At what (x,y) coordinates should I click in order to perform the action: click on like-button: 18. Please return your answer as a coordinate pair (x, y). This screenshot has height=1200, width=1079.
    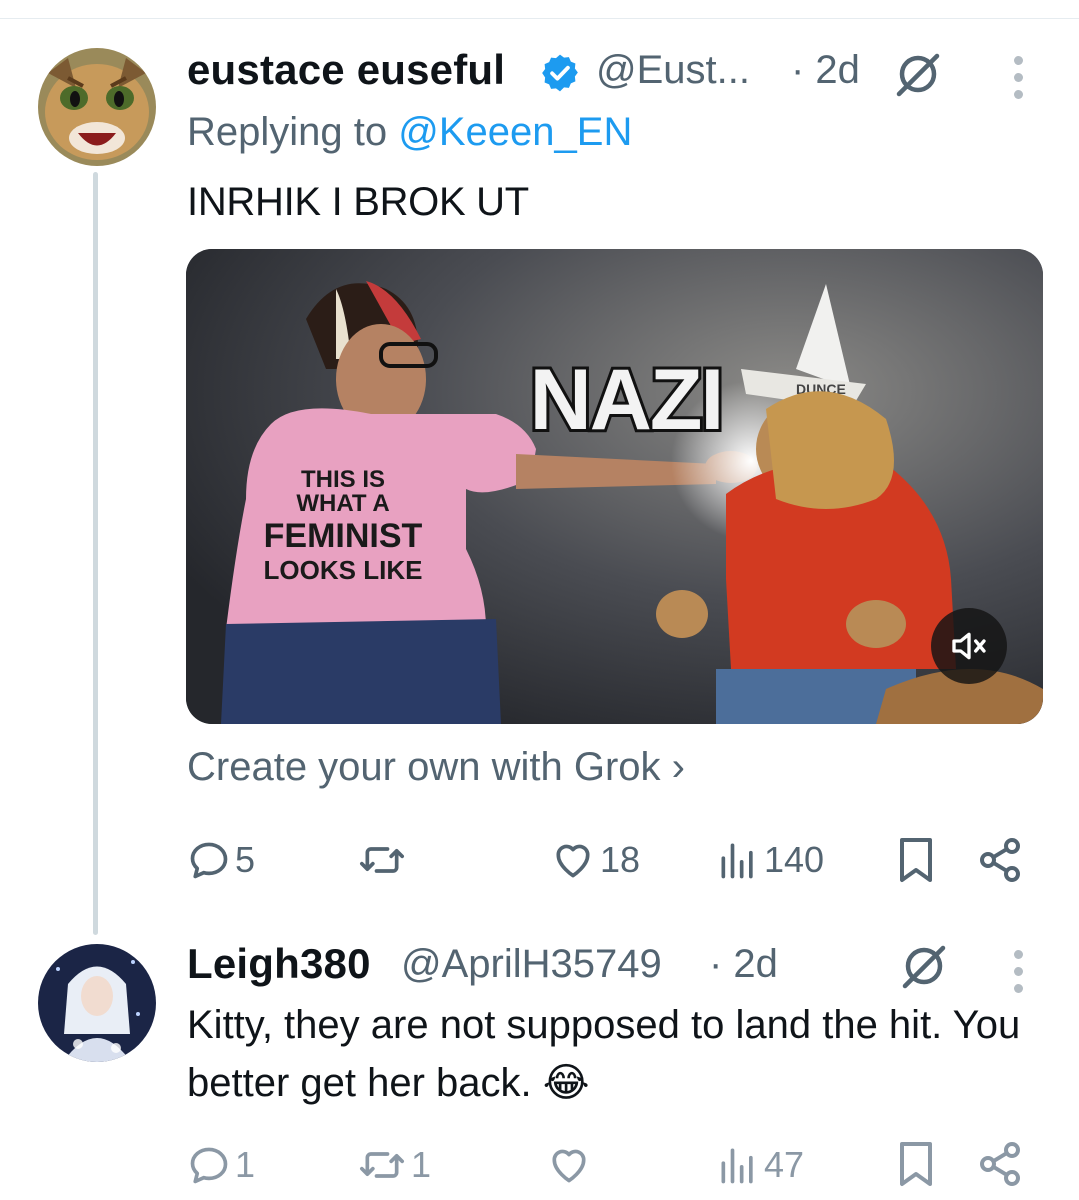
    Looking at the image, I should click on (595, 860).